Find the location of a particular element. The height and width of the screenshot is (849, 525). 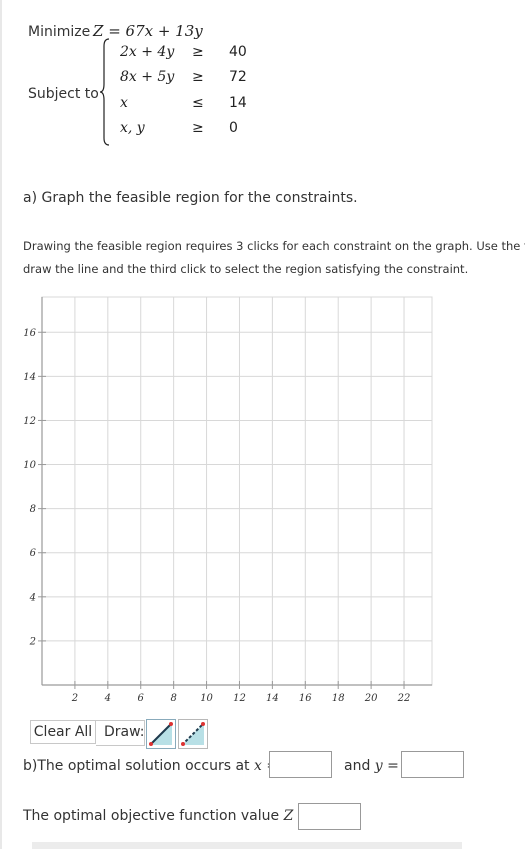

part-b-prompt: b)The optimal solution occurs at x = is located at coordinates (150, 766).